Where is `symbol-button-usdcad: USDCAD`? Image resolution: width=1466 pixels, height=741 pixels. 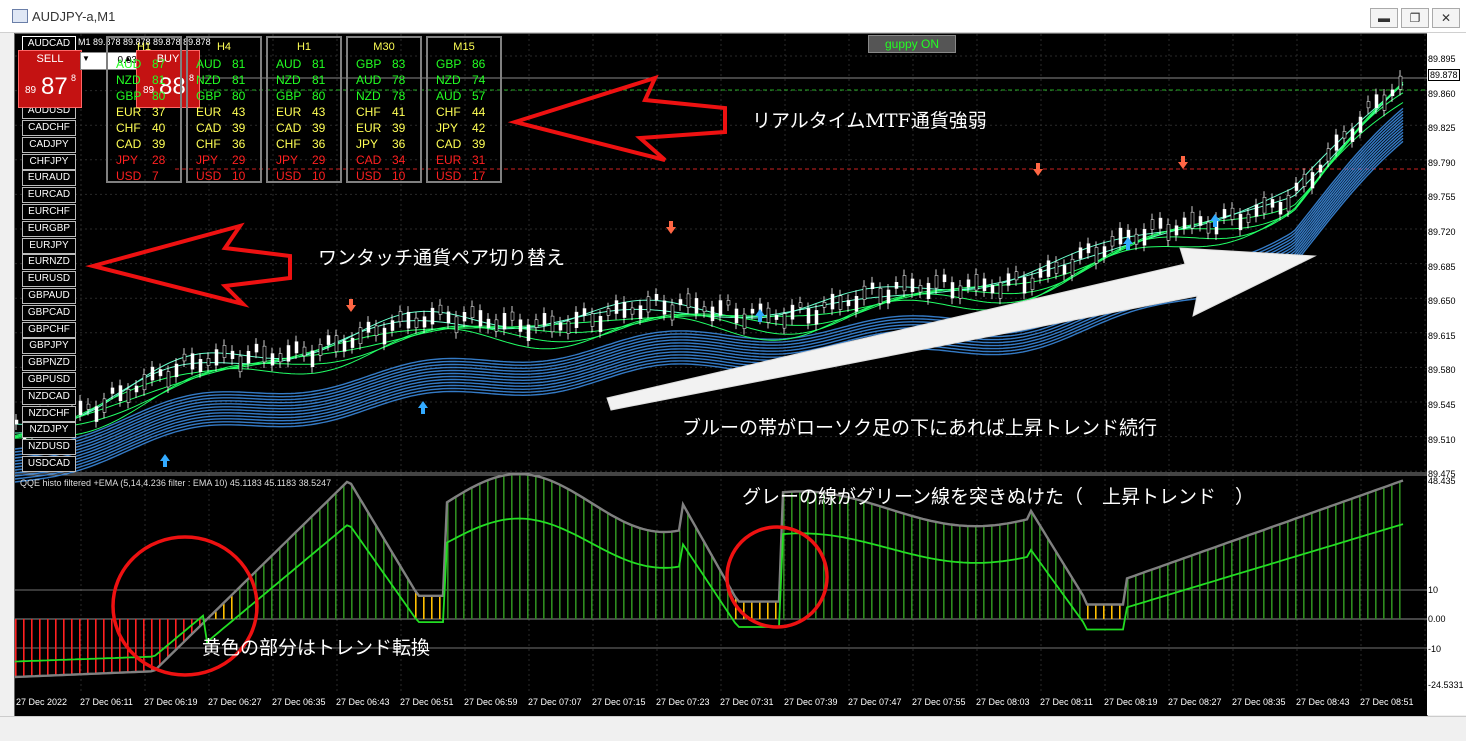
symbol-button-usdcad: USDCAD is located at coordinates (49, 464).